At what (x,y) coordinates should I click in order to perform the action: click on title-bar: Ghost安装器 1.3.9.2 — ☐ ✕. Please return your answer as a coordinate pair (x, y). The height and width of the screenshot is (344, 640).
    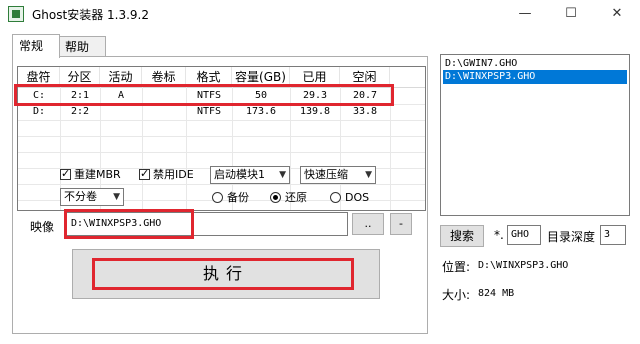
    Looking at the image, I should click on (320, 14).